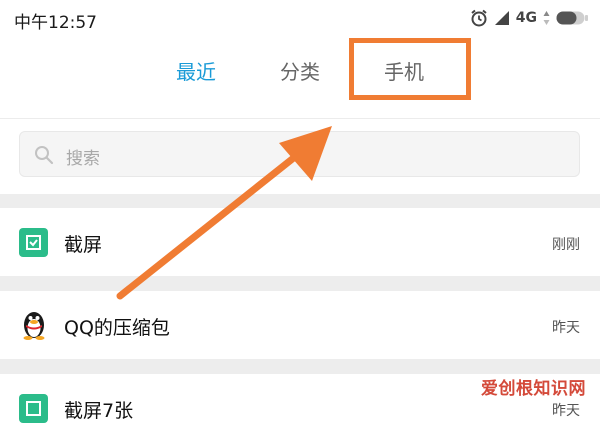 The height and width of the screenshot is (442, 600). I want to click on status-icons: 4G, so click(529, 18).